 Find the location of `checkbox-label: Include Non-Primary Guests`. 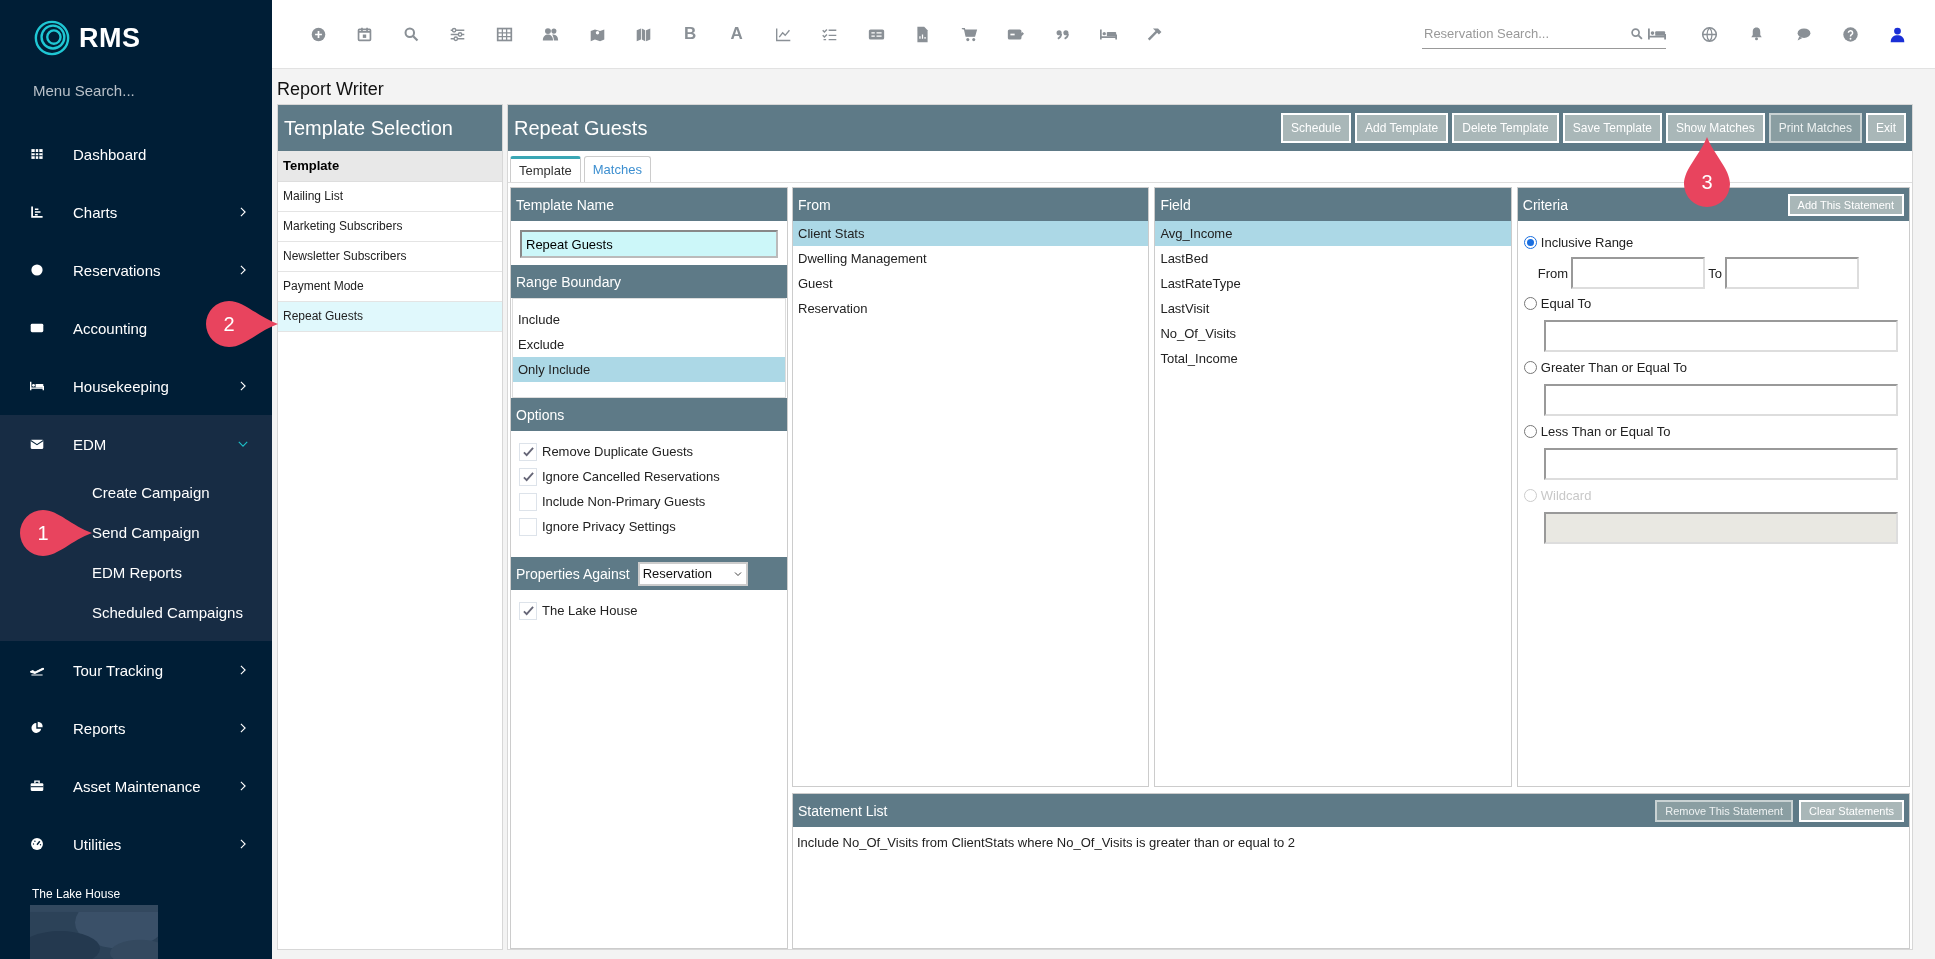

checkbox-label: Include Non-Primary Guests is located at coordinates (624, 501).